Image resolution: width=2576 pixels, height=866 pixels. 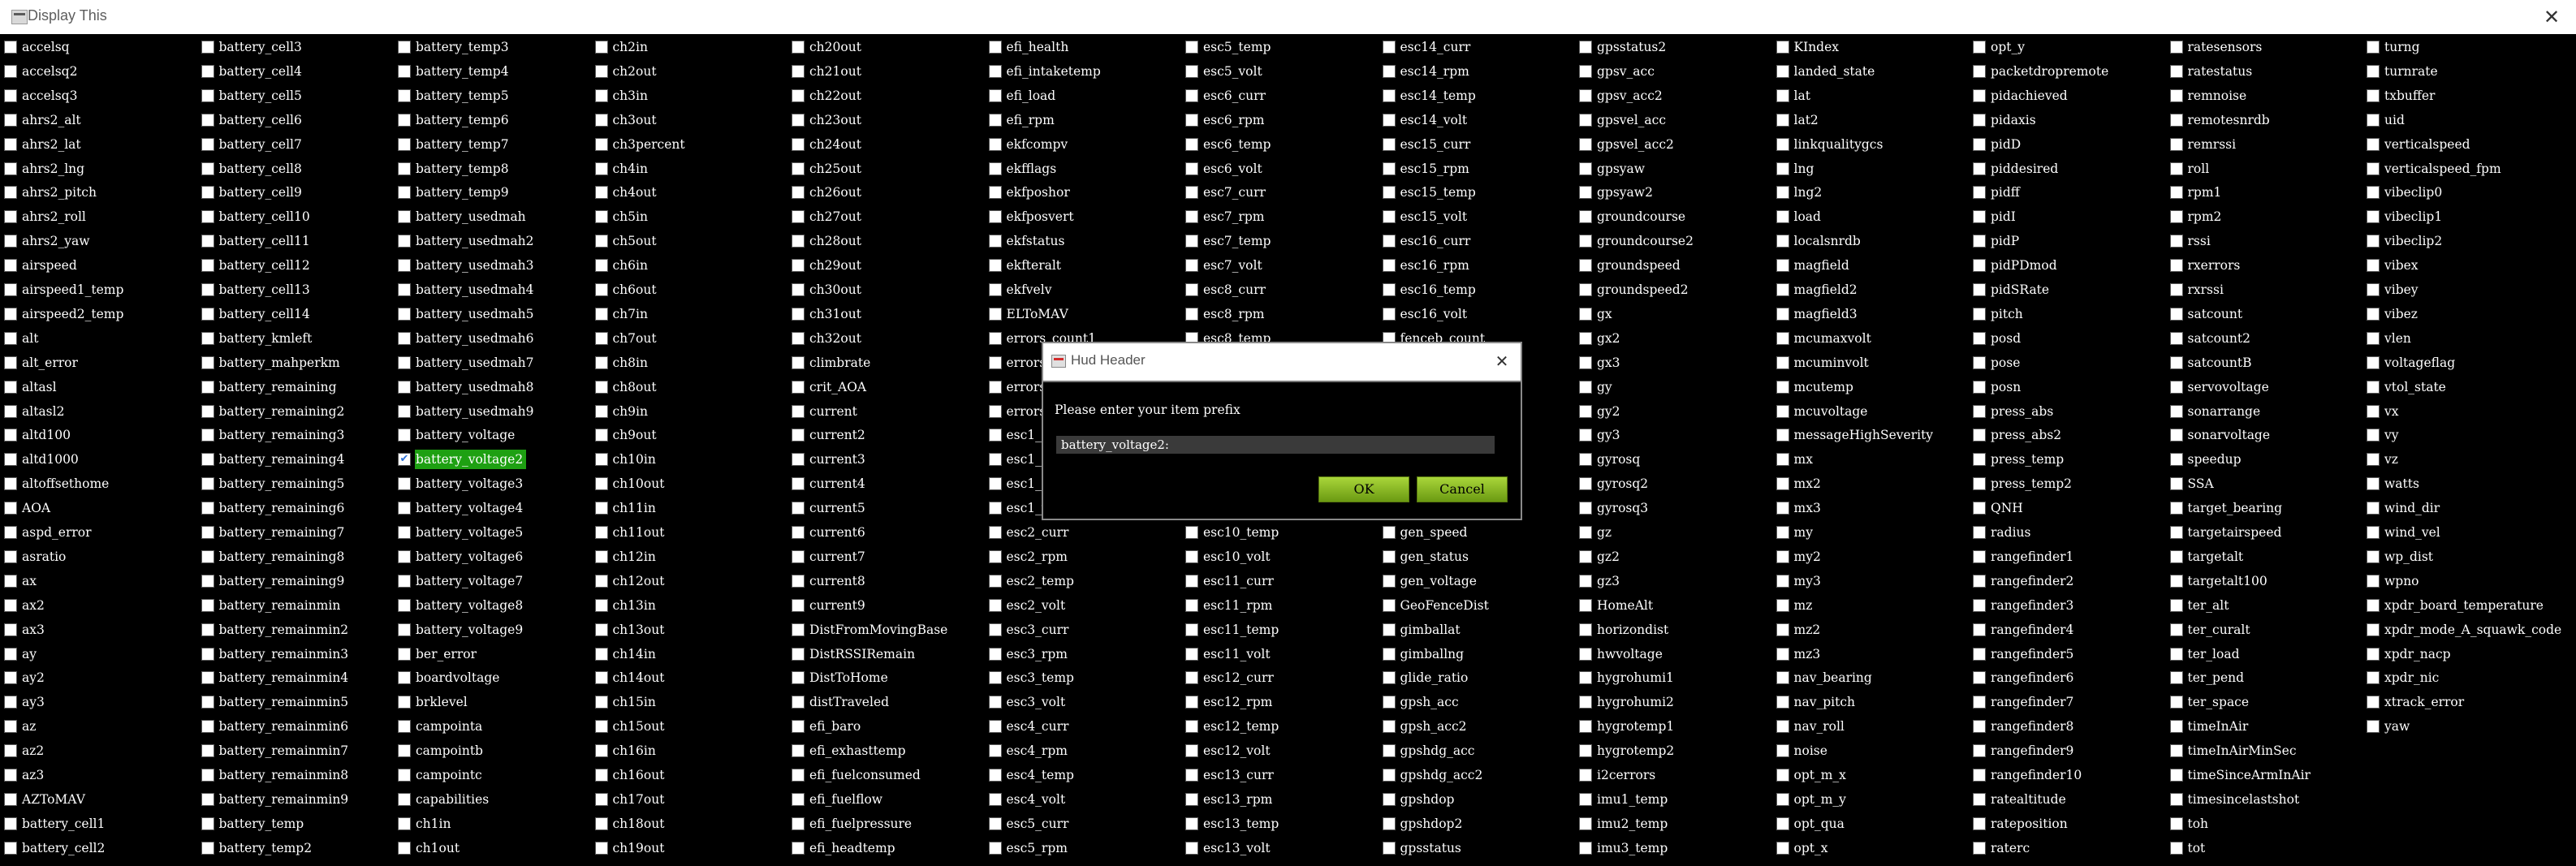 I want to click on window-close-button: ✕, so click(x=2552, y=17).